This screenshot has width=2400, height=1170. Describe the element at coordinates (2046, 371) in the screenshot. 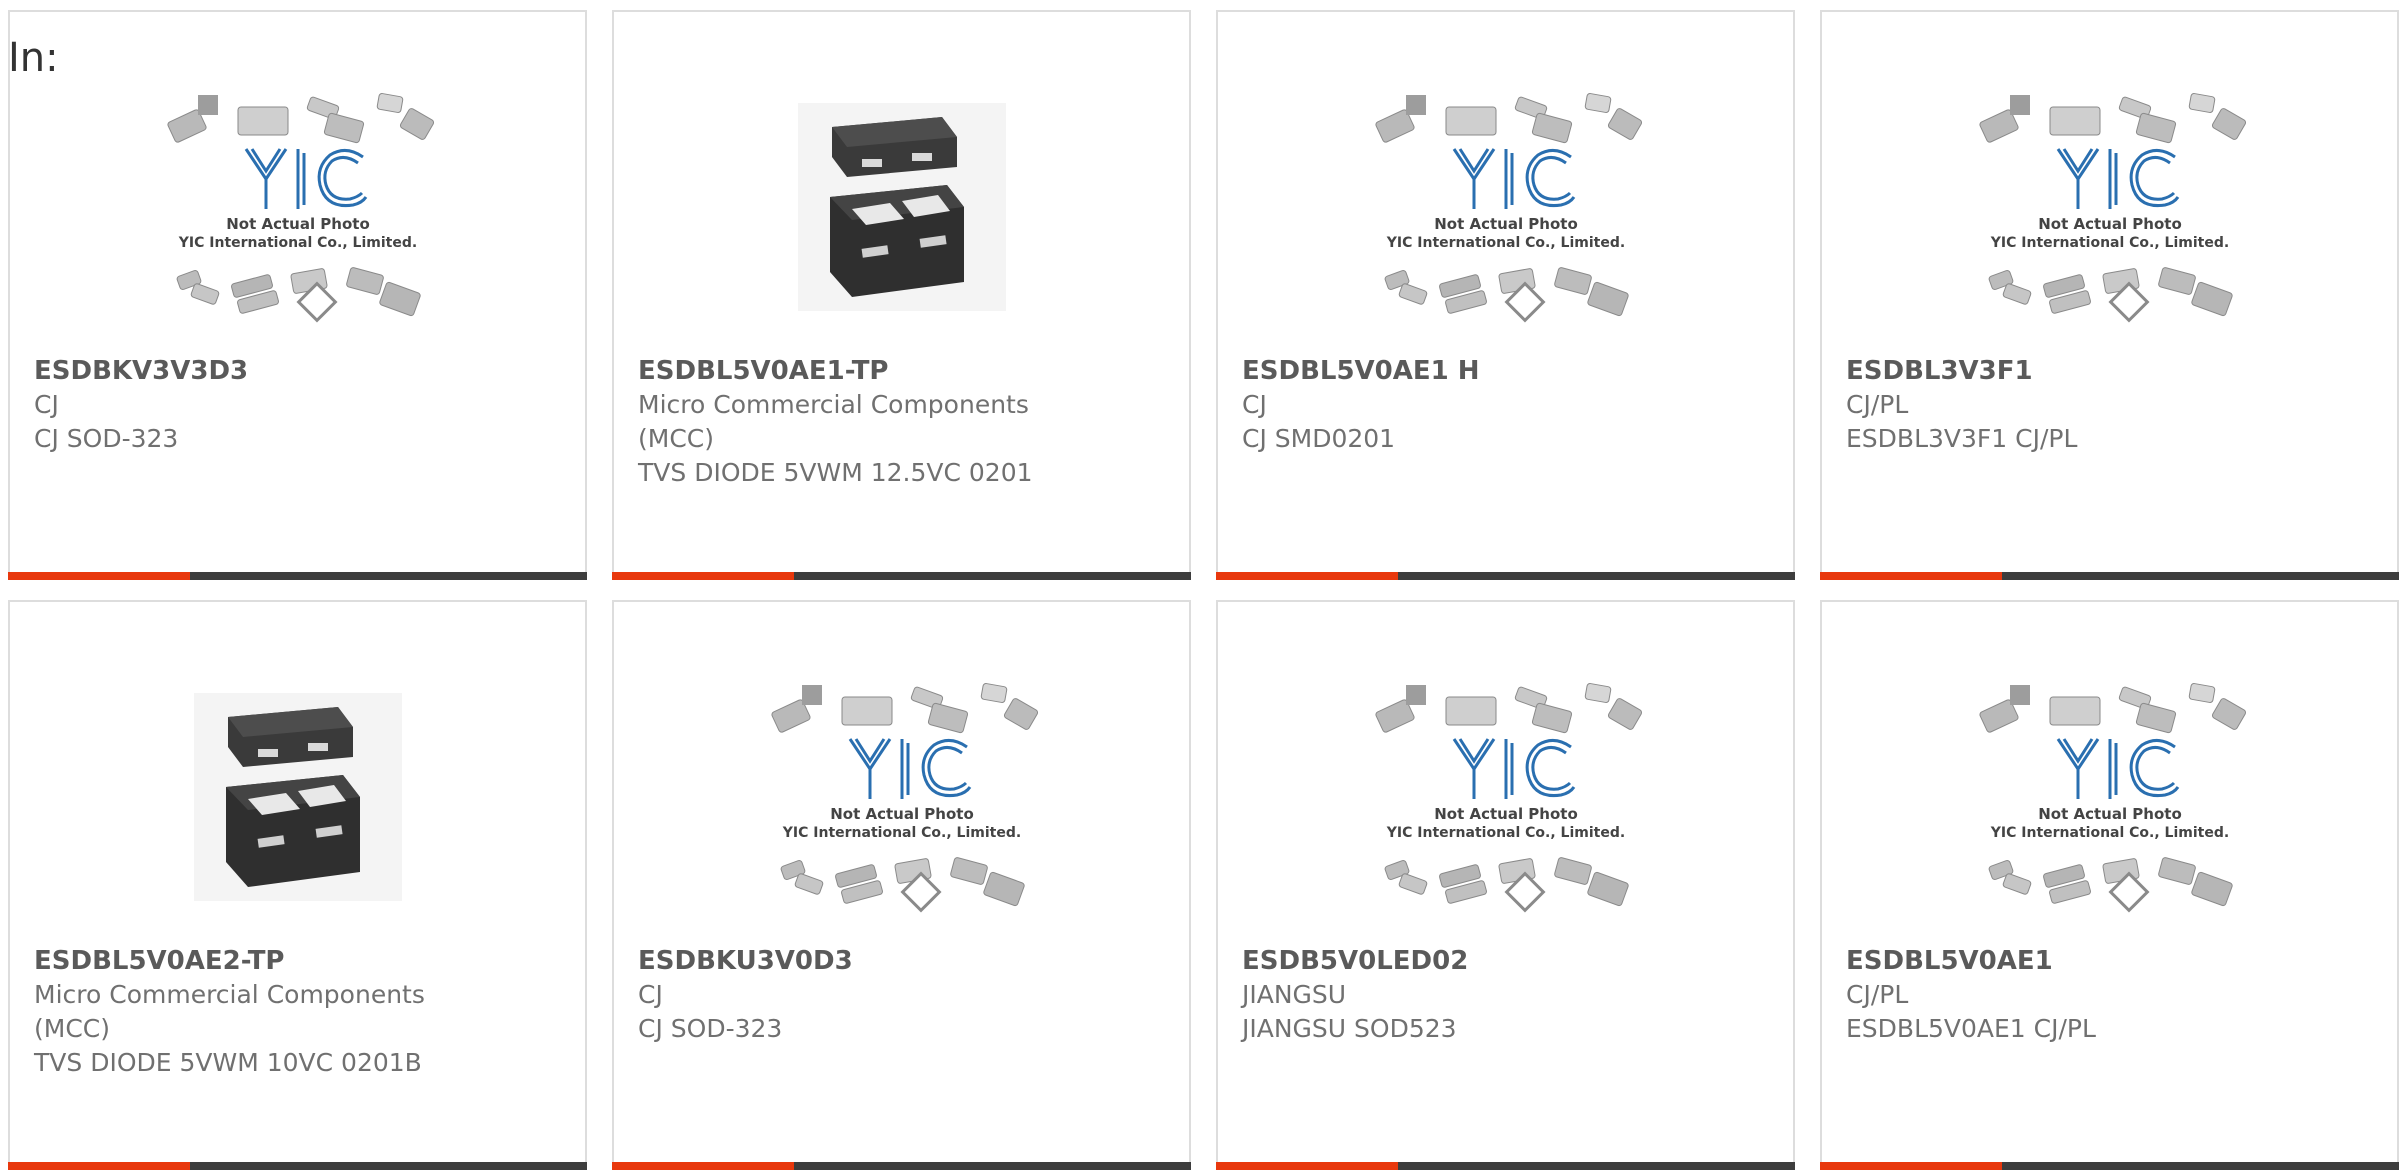

I see `part-number: ESDBL3V3F1` at that location.